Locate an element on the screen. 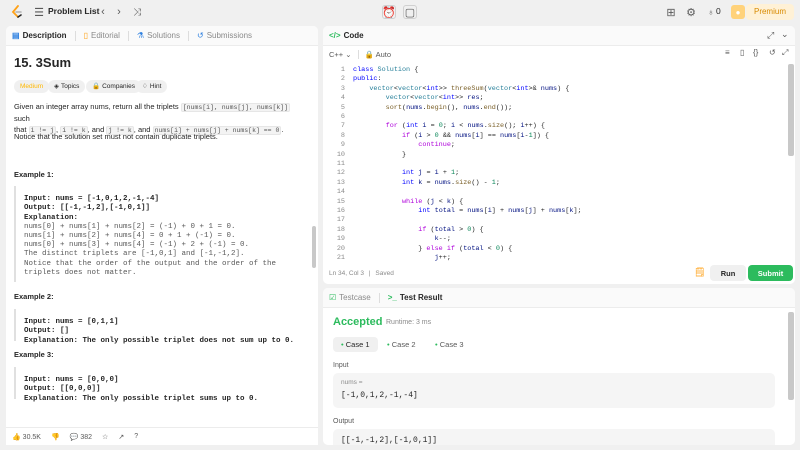  line-number: 7 is located at coordinates (342, 126).